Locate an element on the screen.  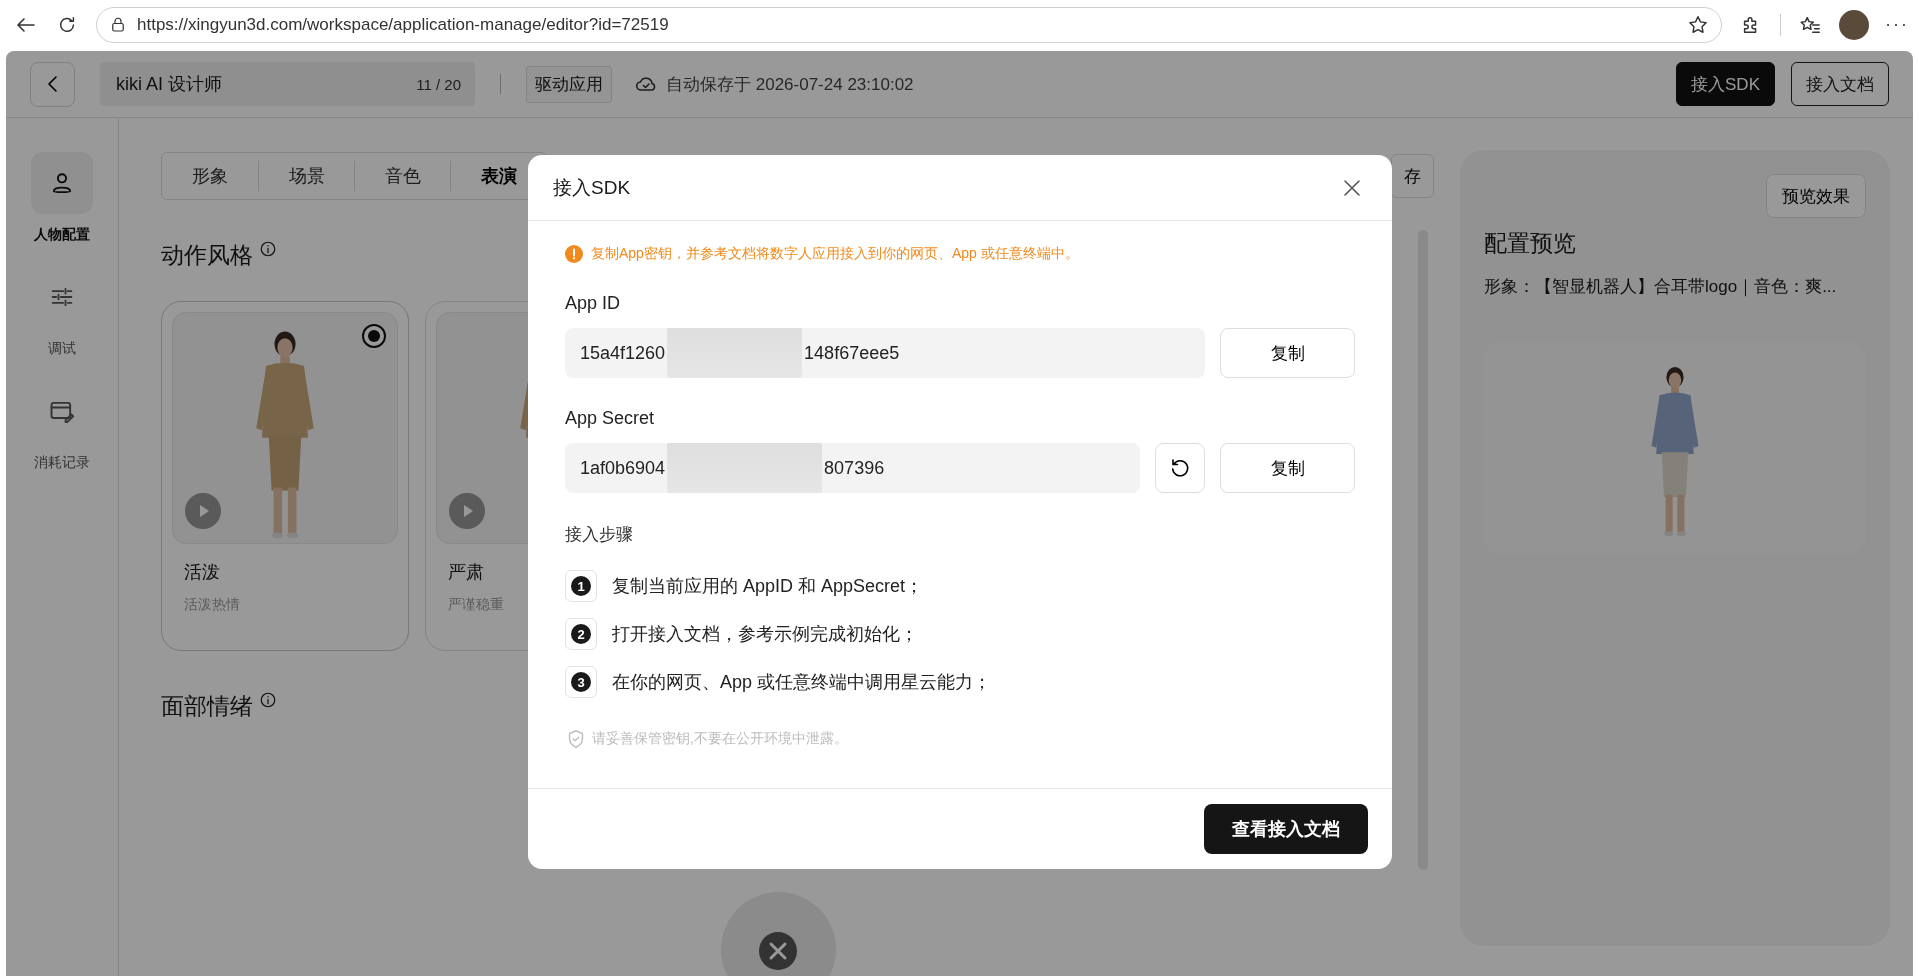
tab: 音色 is located at coordinates (402, 176).